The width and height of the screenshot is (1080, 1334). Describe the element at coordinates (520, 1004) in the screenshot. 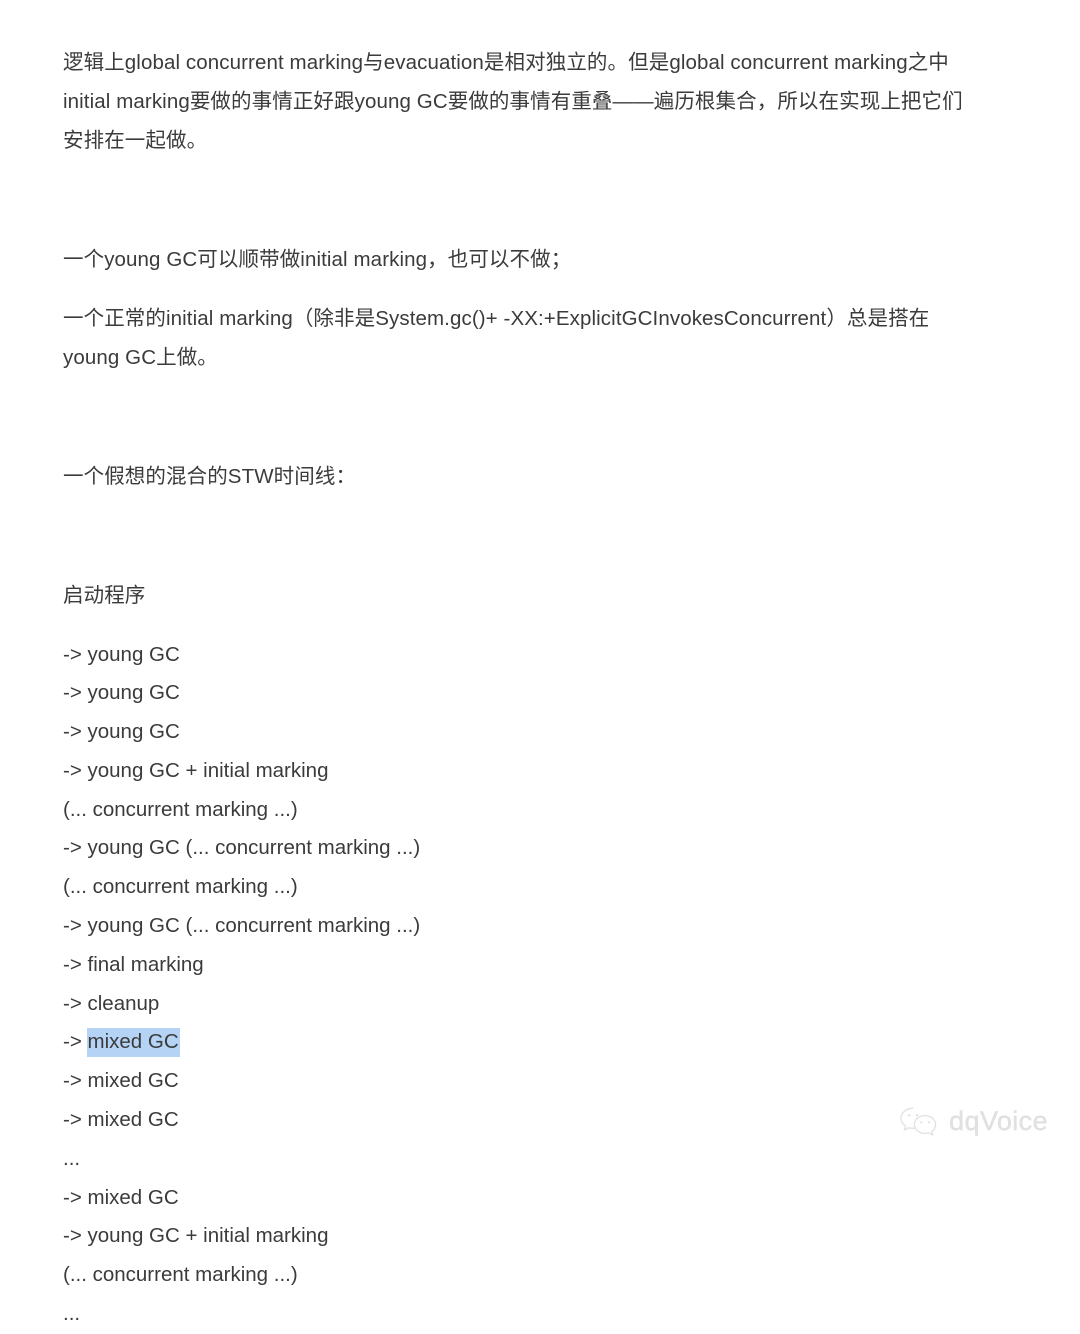

I see `timeline-item: -> cleanup` at that location.